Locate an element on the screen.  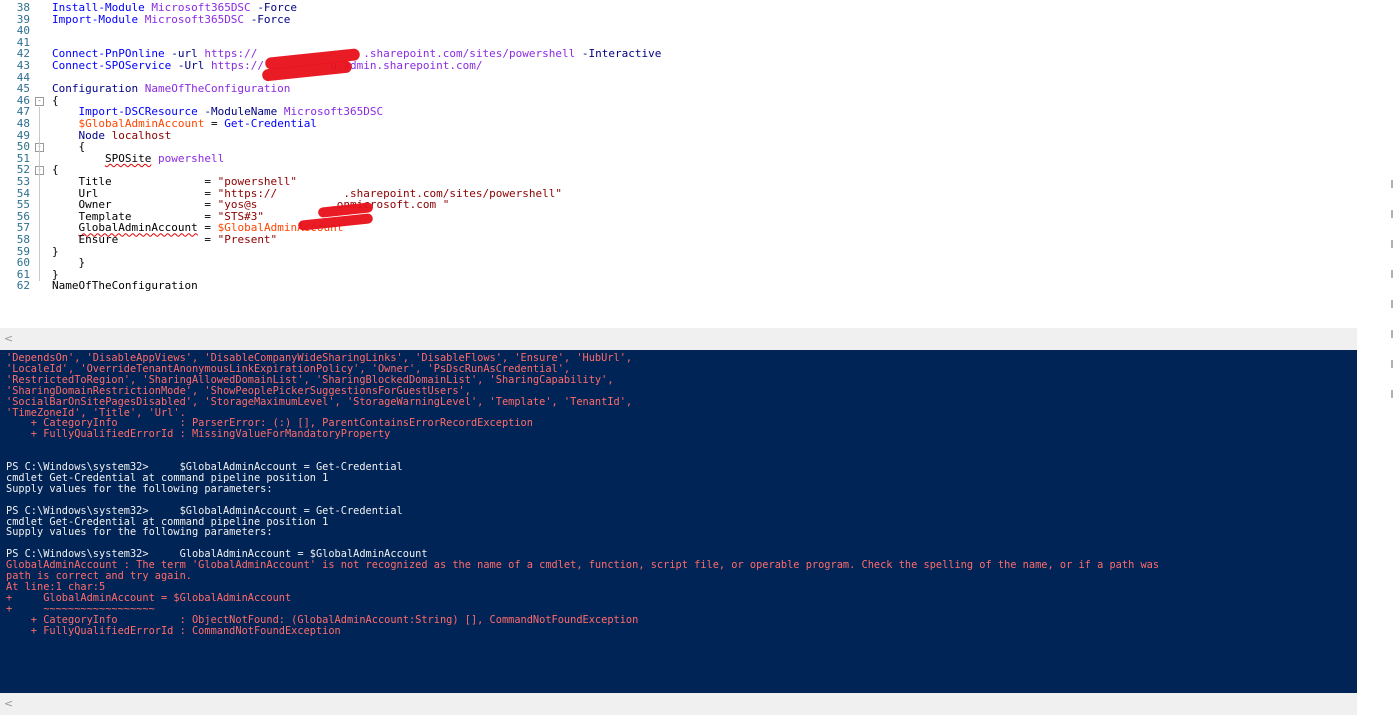
code-token: -Url is located at coordinates (194, 65).